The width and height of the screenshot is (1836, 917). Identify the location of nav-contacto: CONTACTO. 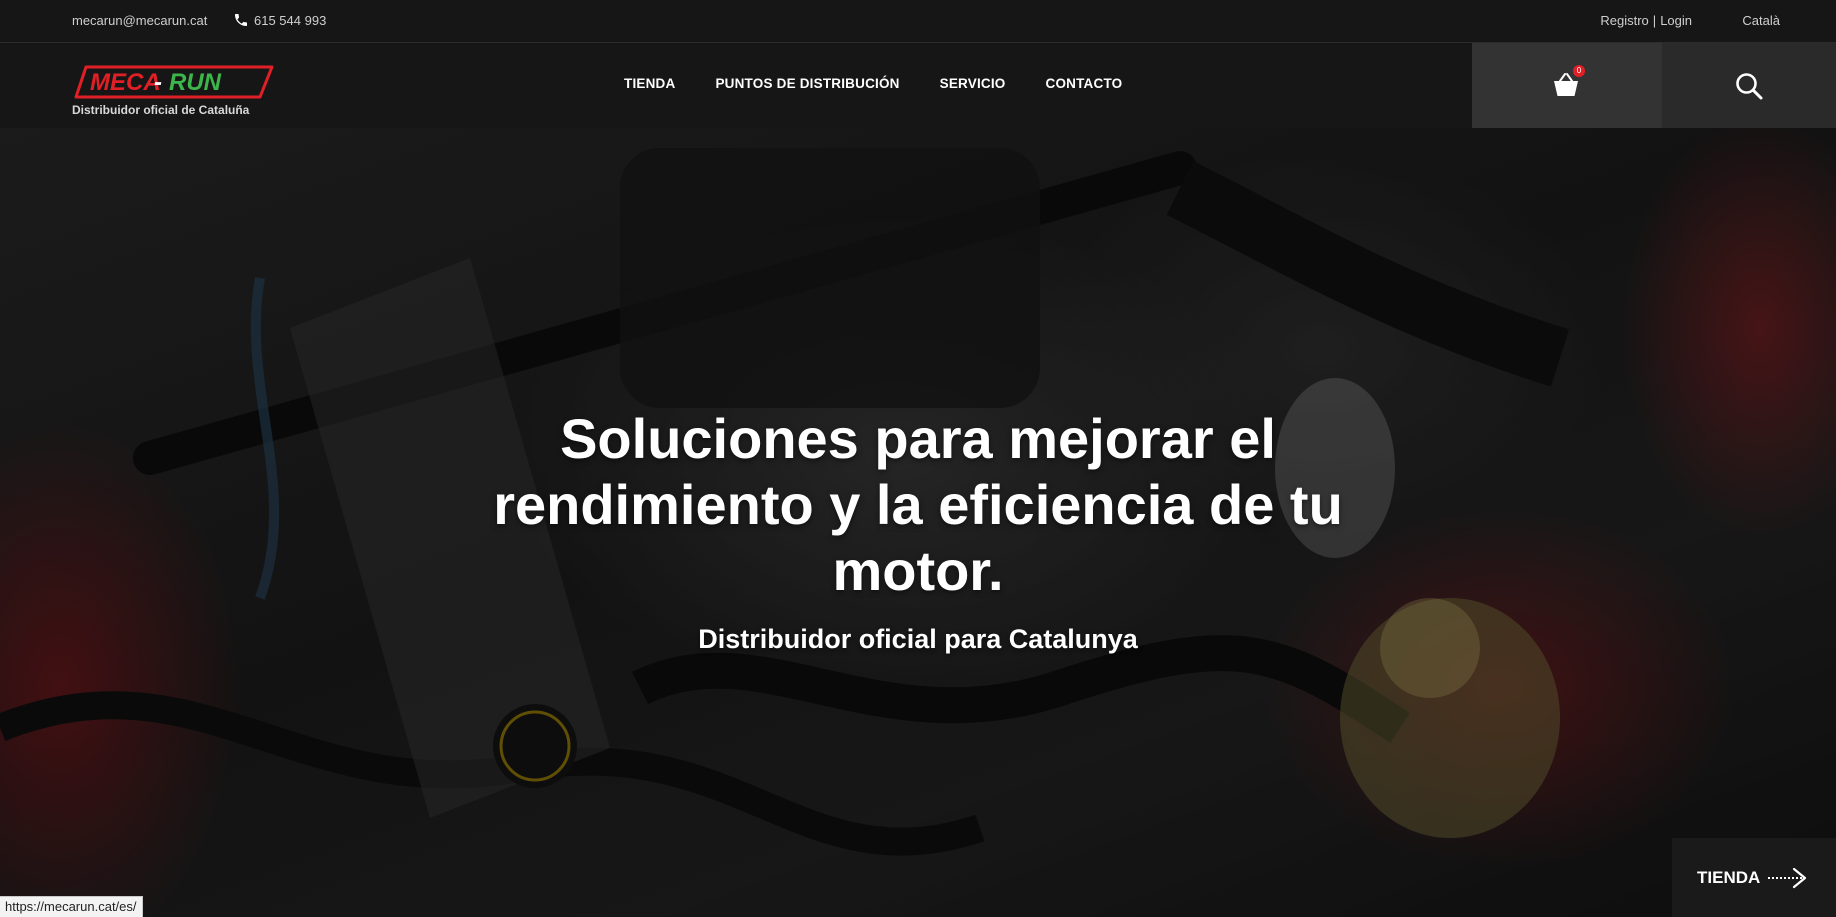
(1084, 83).